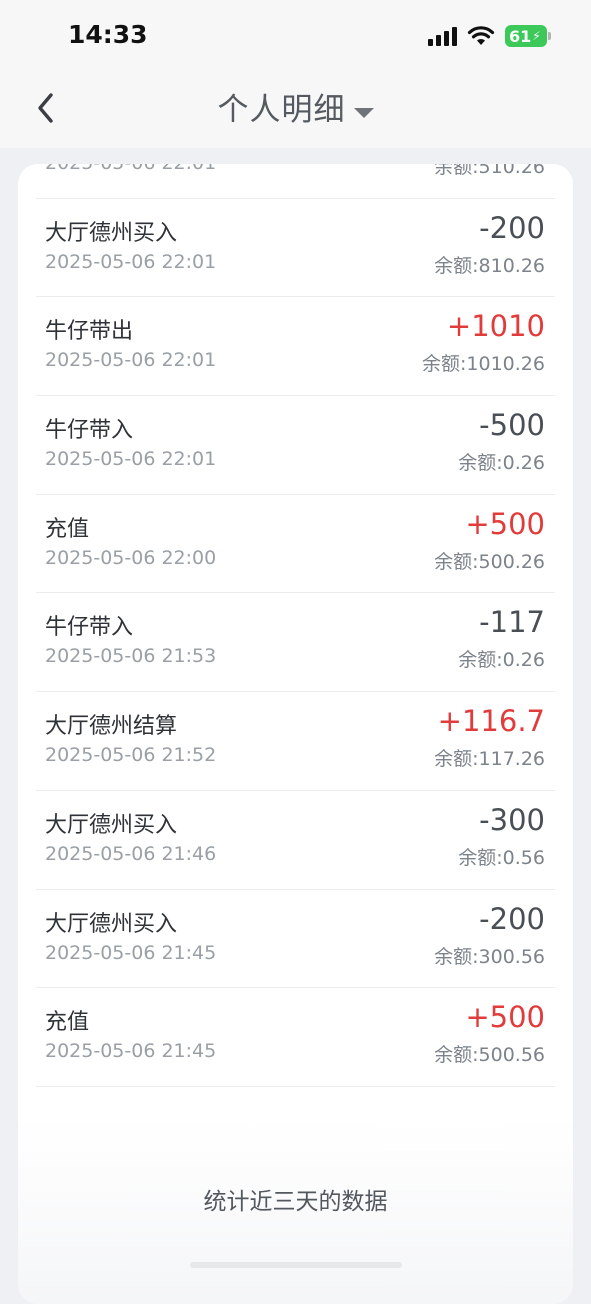 This screenshot has height=1304, width=591. I want to click on home-indicator, so click(296, 1265).